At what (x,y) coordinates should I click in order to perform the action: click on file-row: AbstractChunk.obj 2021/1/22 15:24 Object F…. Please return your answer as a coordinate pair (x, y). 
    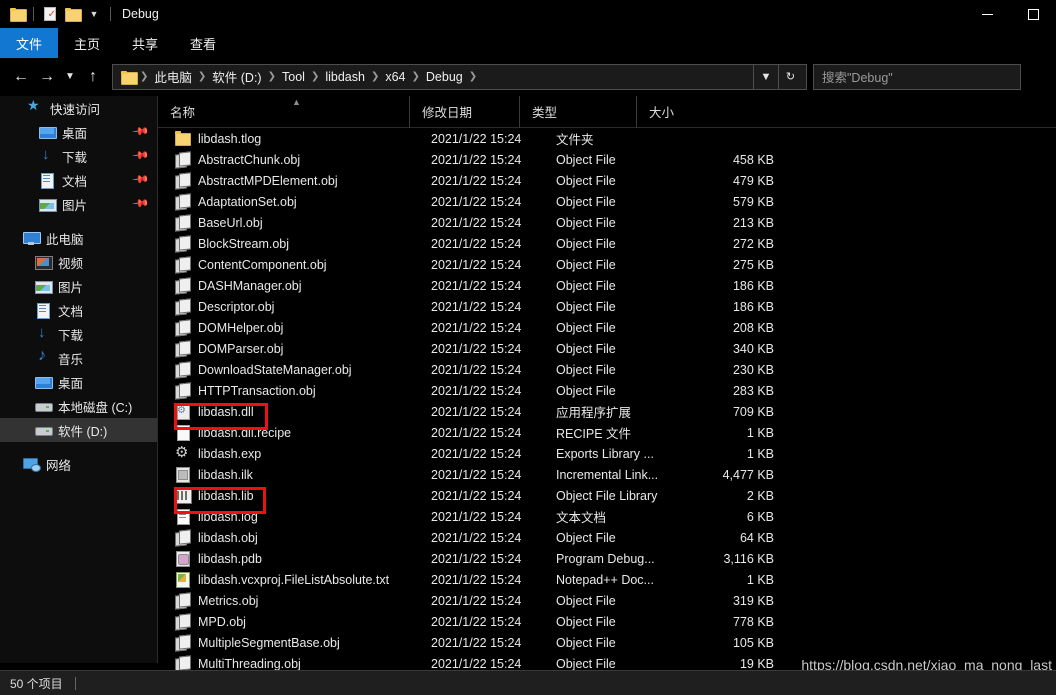
    Looking at the image, I should click on (607, 159).